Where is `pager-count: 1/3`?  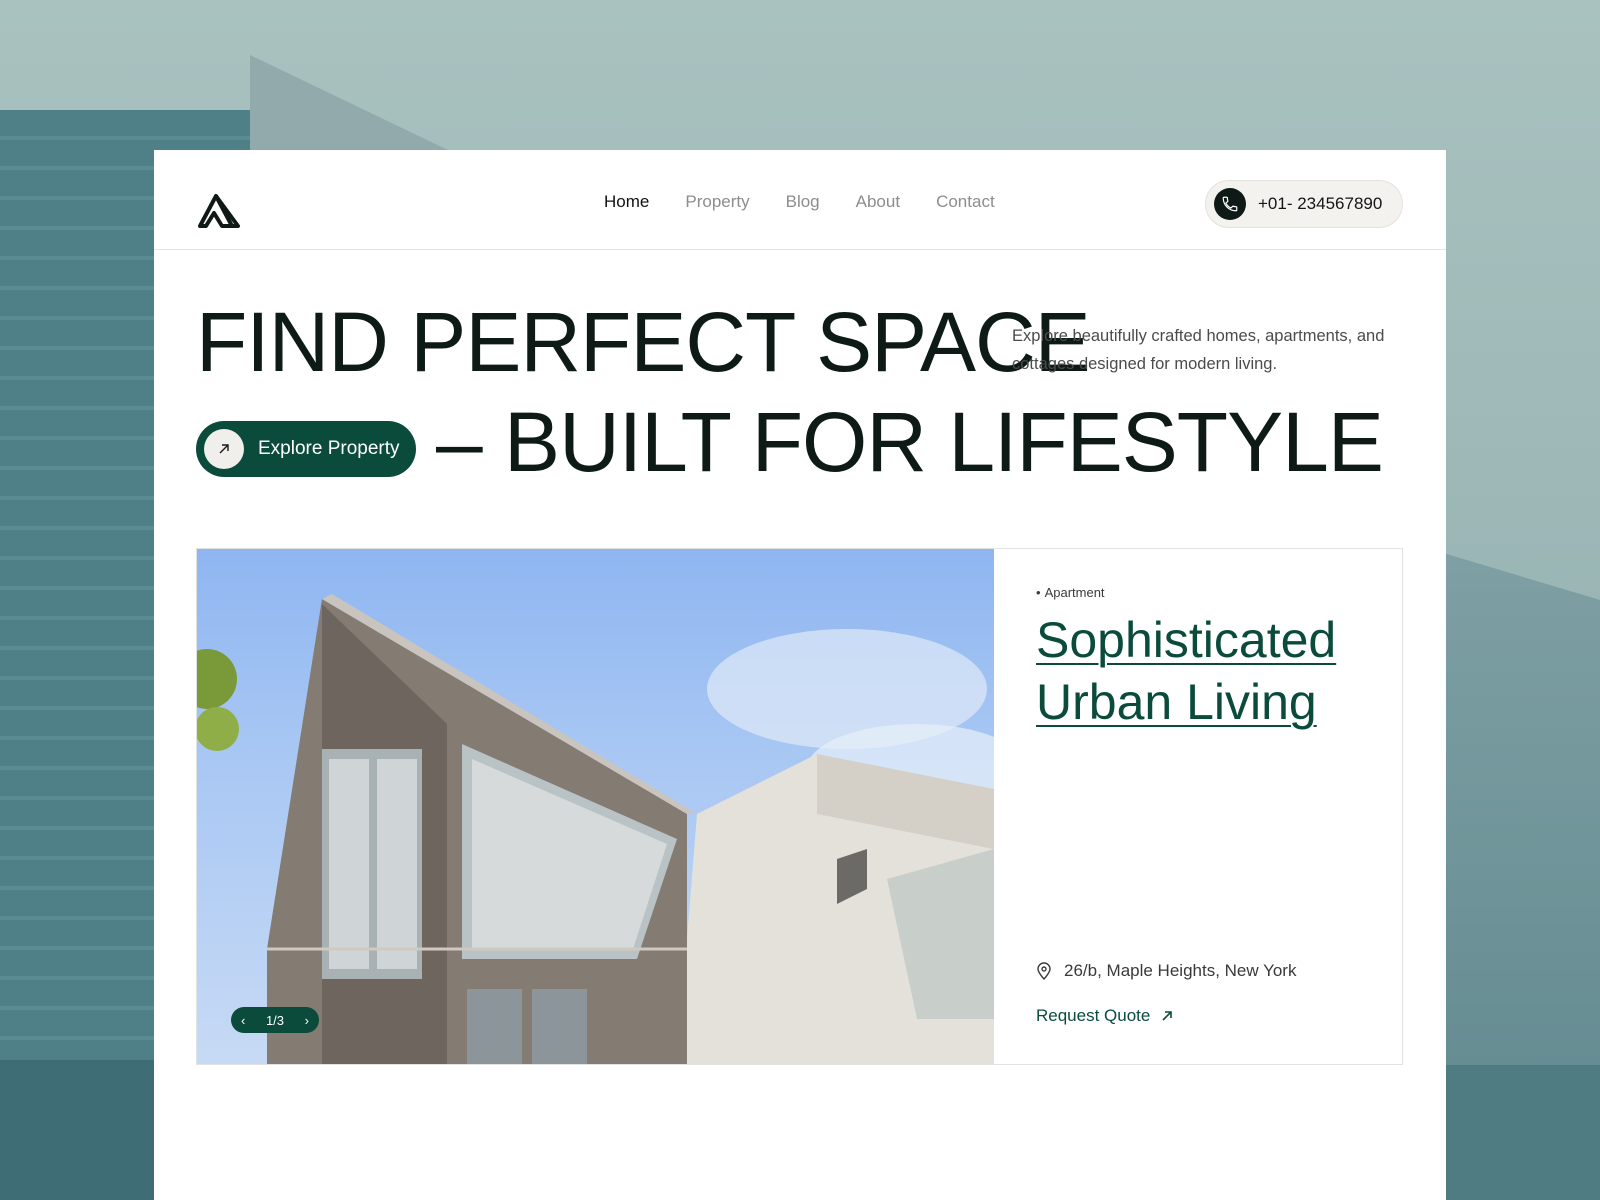 pager-count: 1/3 is located at coordinates (275, 1020).